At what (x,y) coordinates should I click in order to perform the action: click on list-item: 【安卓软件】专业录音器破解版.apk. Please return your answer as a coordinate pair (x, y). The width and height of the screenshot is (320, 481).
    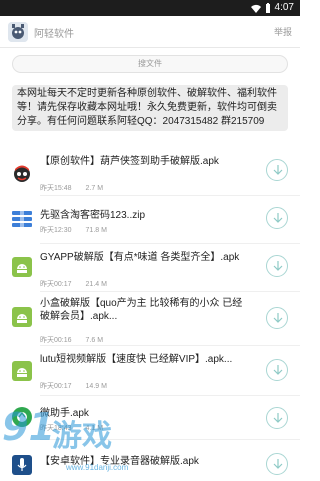
    Looking at the image, I should click on (150, 462).